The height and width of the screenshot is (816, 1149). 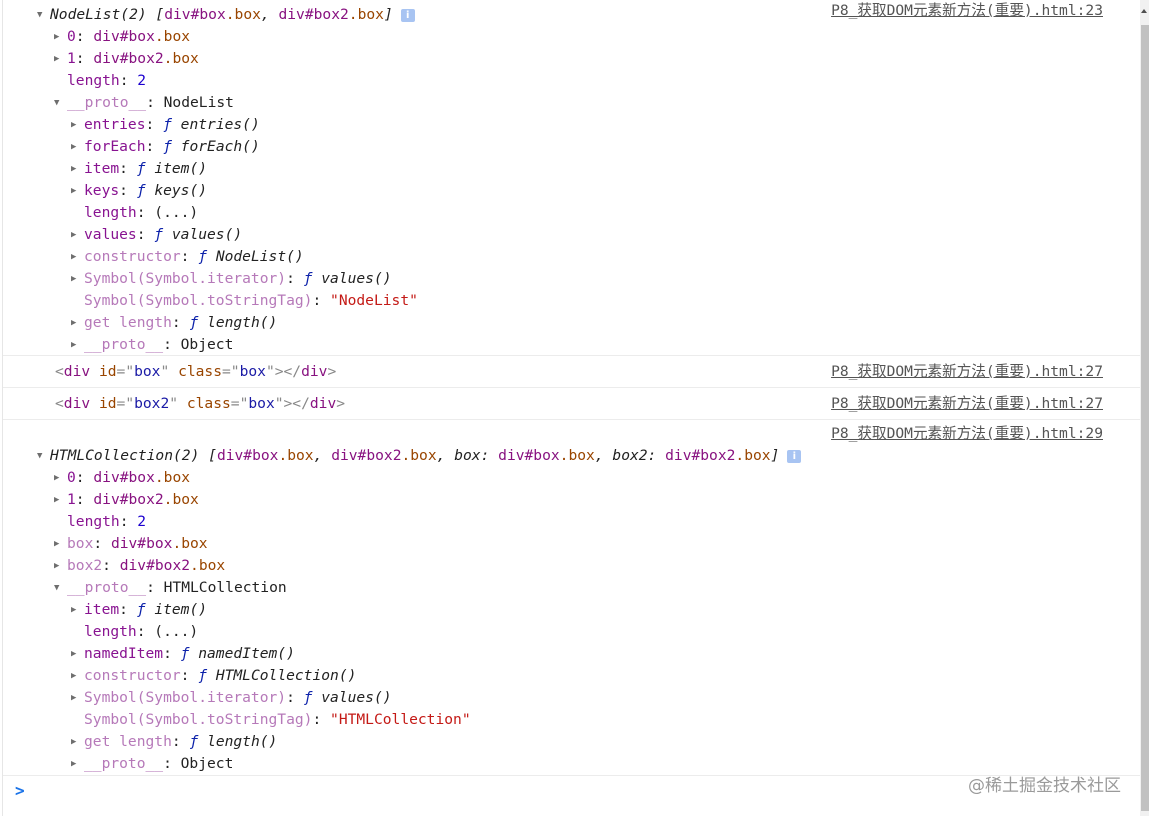 What do you see at coordinates (20, 790) in the screenshot?
I see `console-prompt: >` at bounding box center [20, 790].